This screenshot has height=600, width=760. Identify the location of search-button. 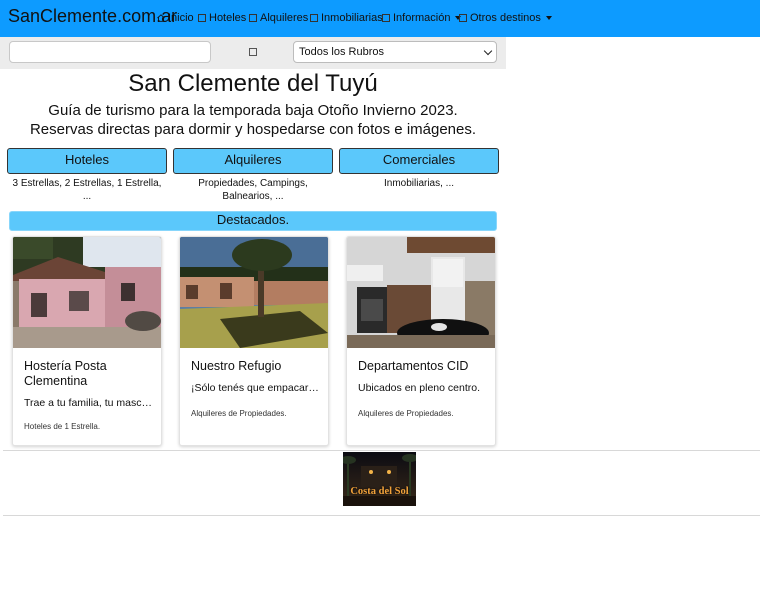
(253, 52).